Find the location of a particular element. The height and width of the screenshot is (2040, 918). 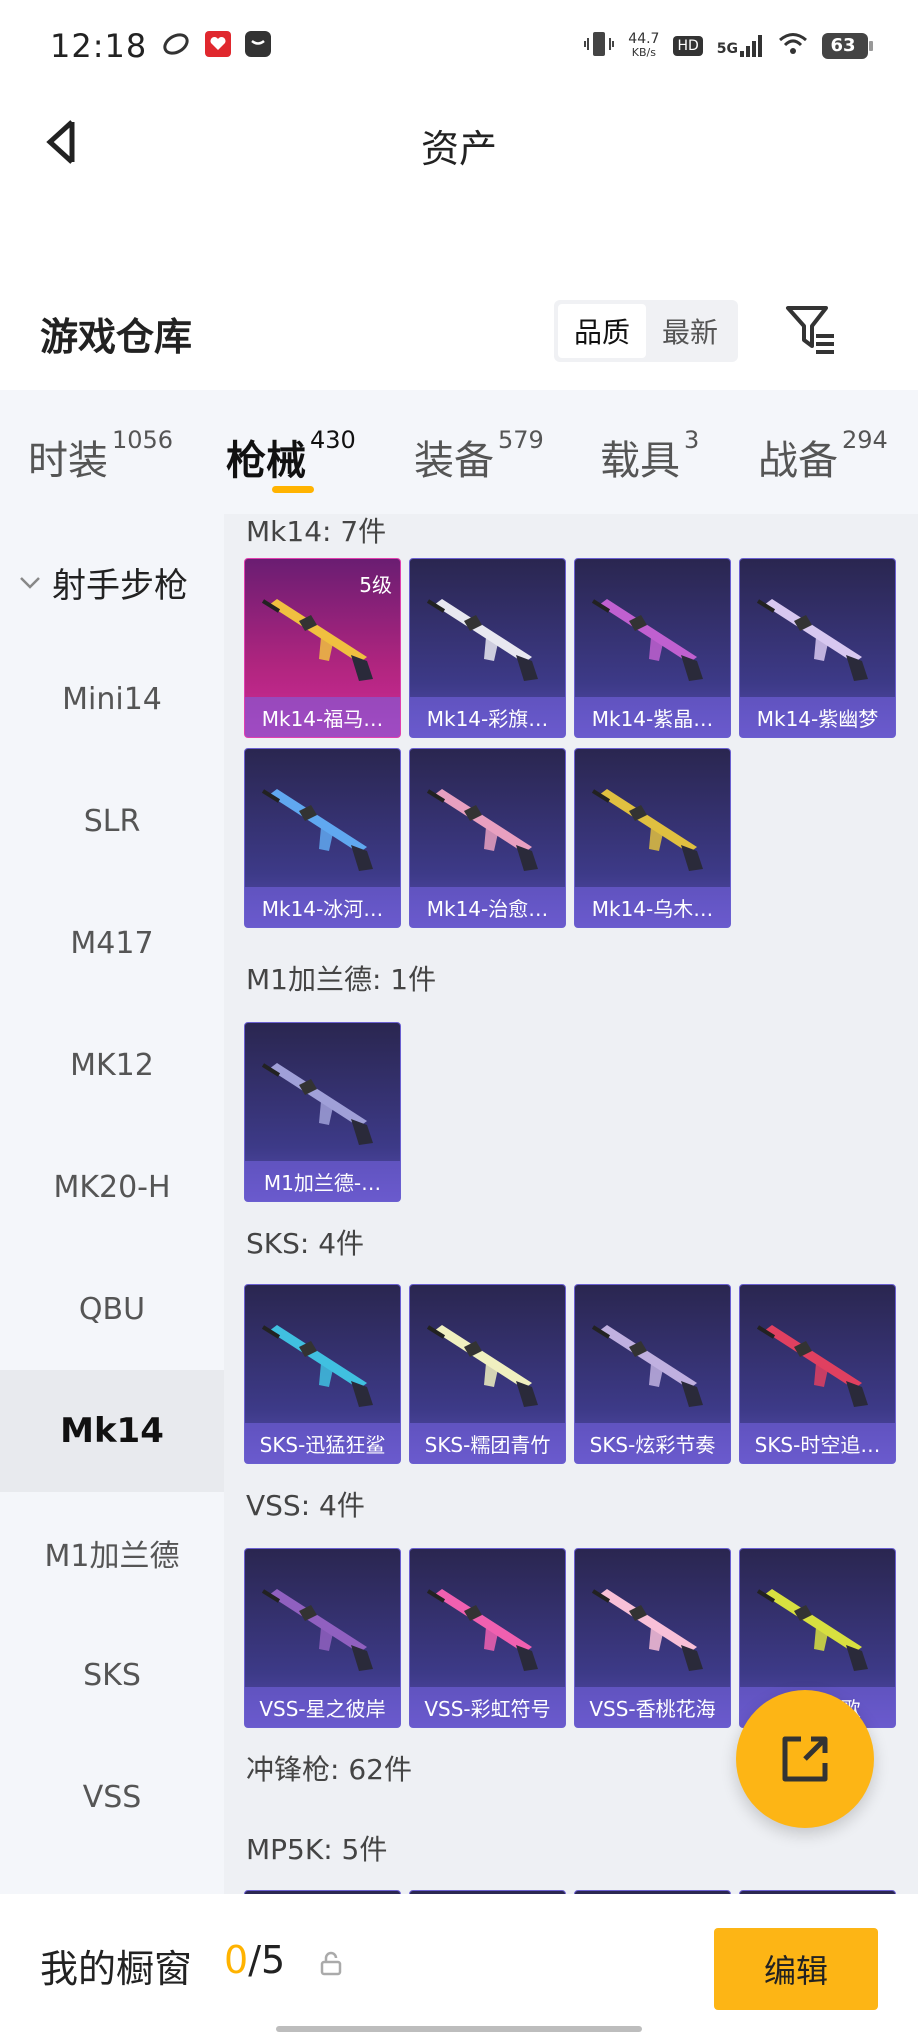

vibrate-icon is located at coordinates (599, 46).